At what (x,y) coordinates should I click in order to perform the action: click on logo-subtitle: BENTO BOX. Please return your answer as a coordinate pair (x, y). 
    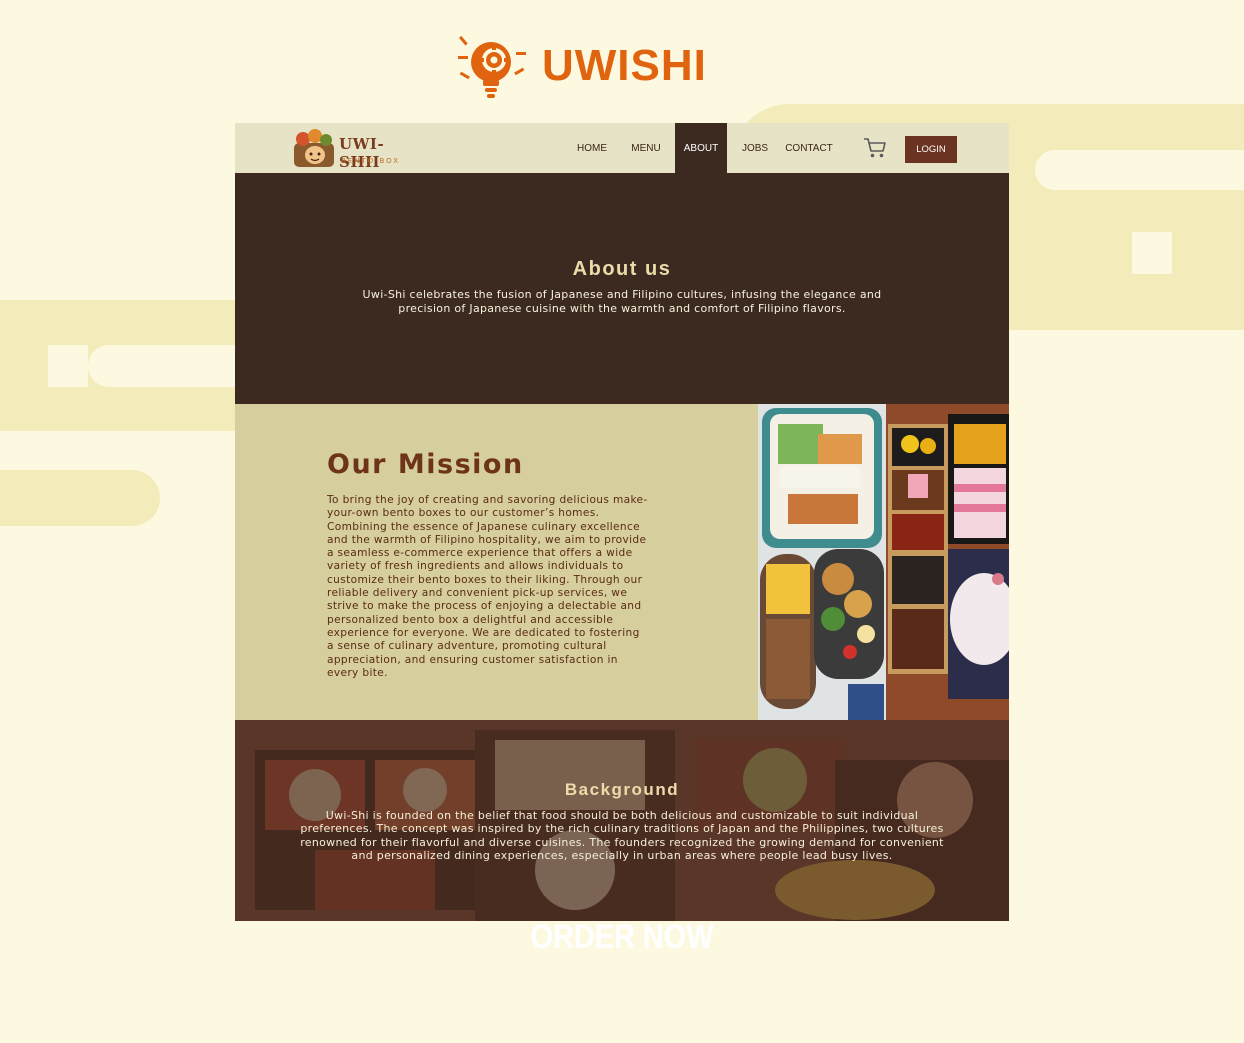
    Looking at the image, I should click on (371, 161).